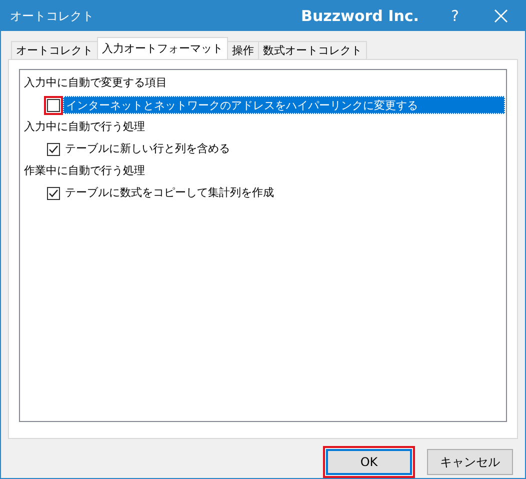 This screenshot has height=479, width=526. I want to click on tab: 数式オートコレクト, so click(312, 50).